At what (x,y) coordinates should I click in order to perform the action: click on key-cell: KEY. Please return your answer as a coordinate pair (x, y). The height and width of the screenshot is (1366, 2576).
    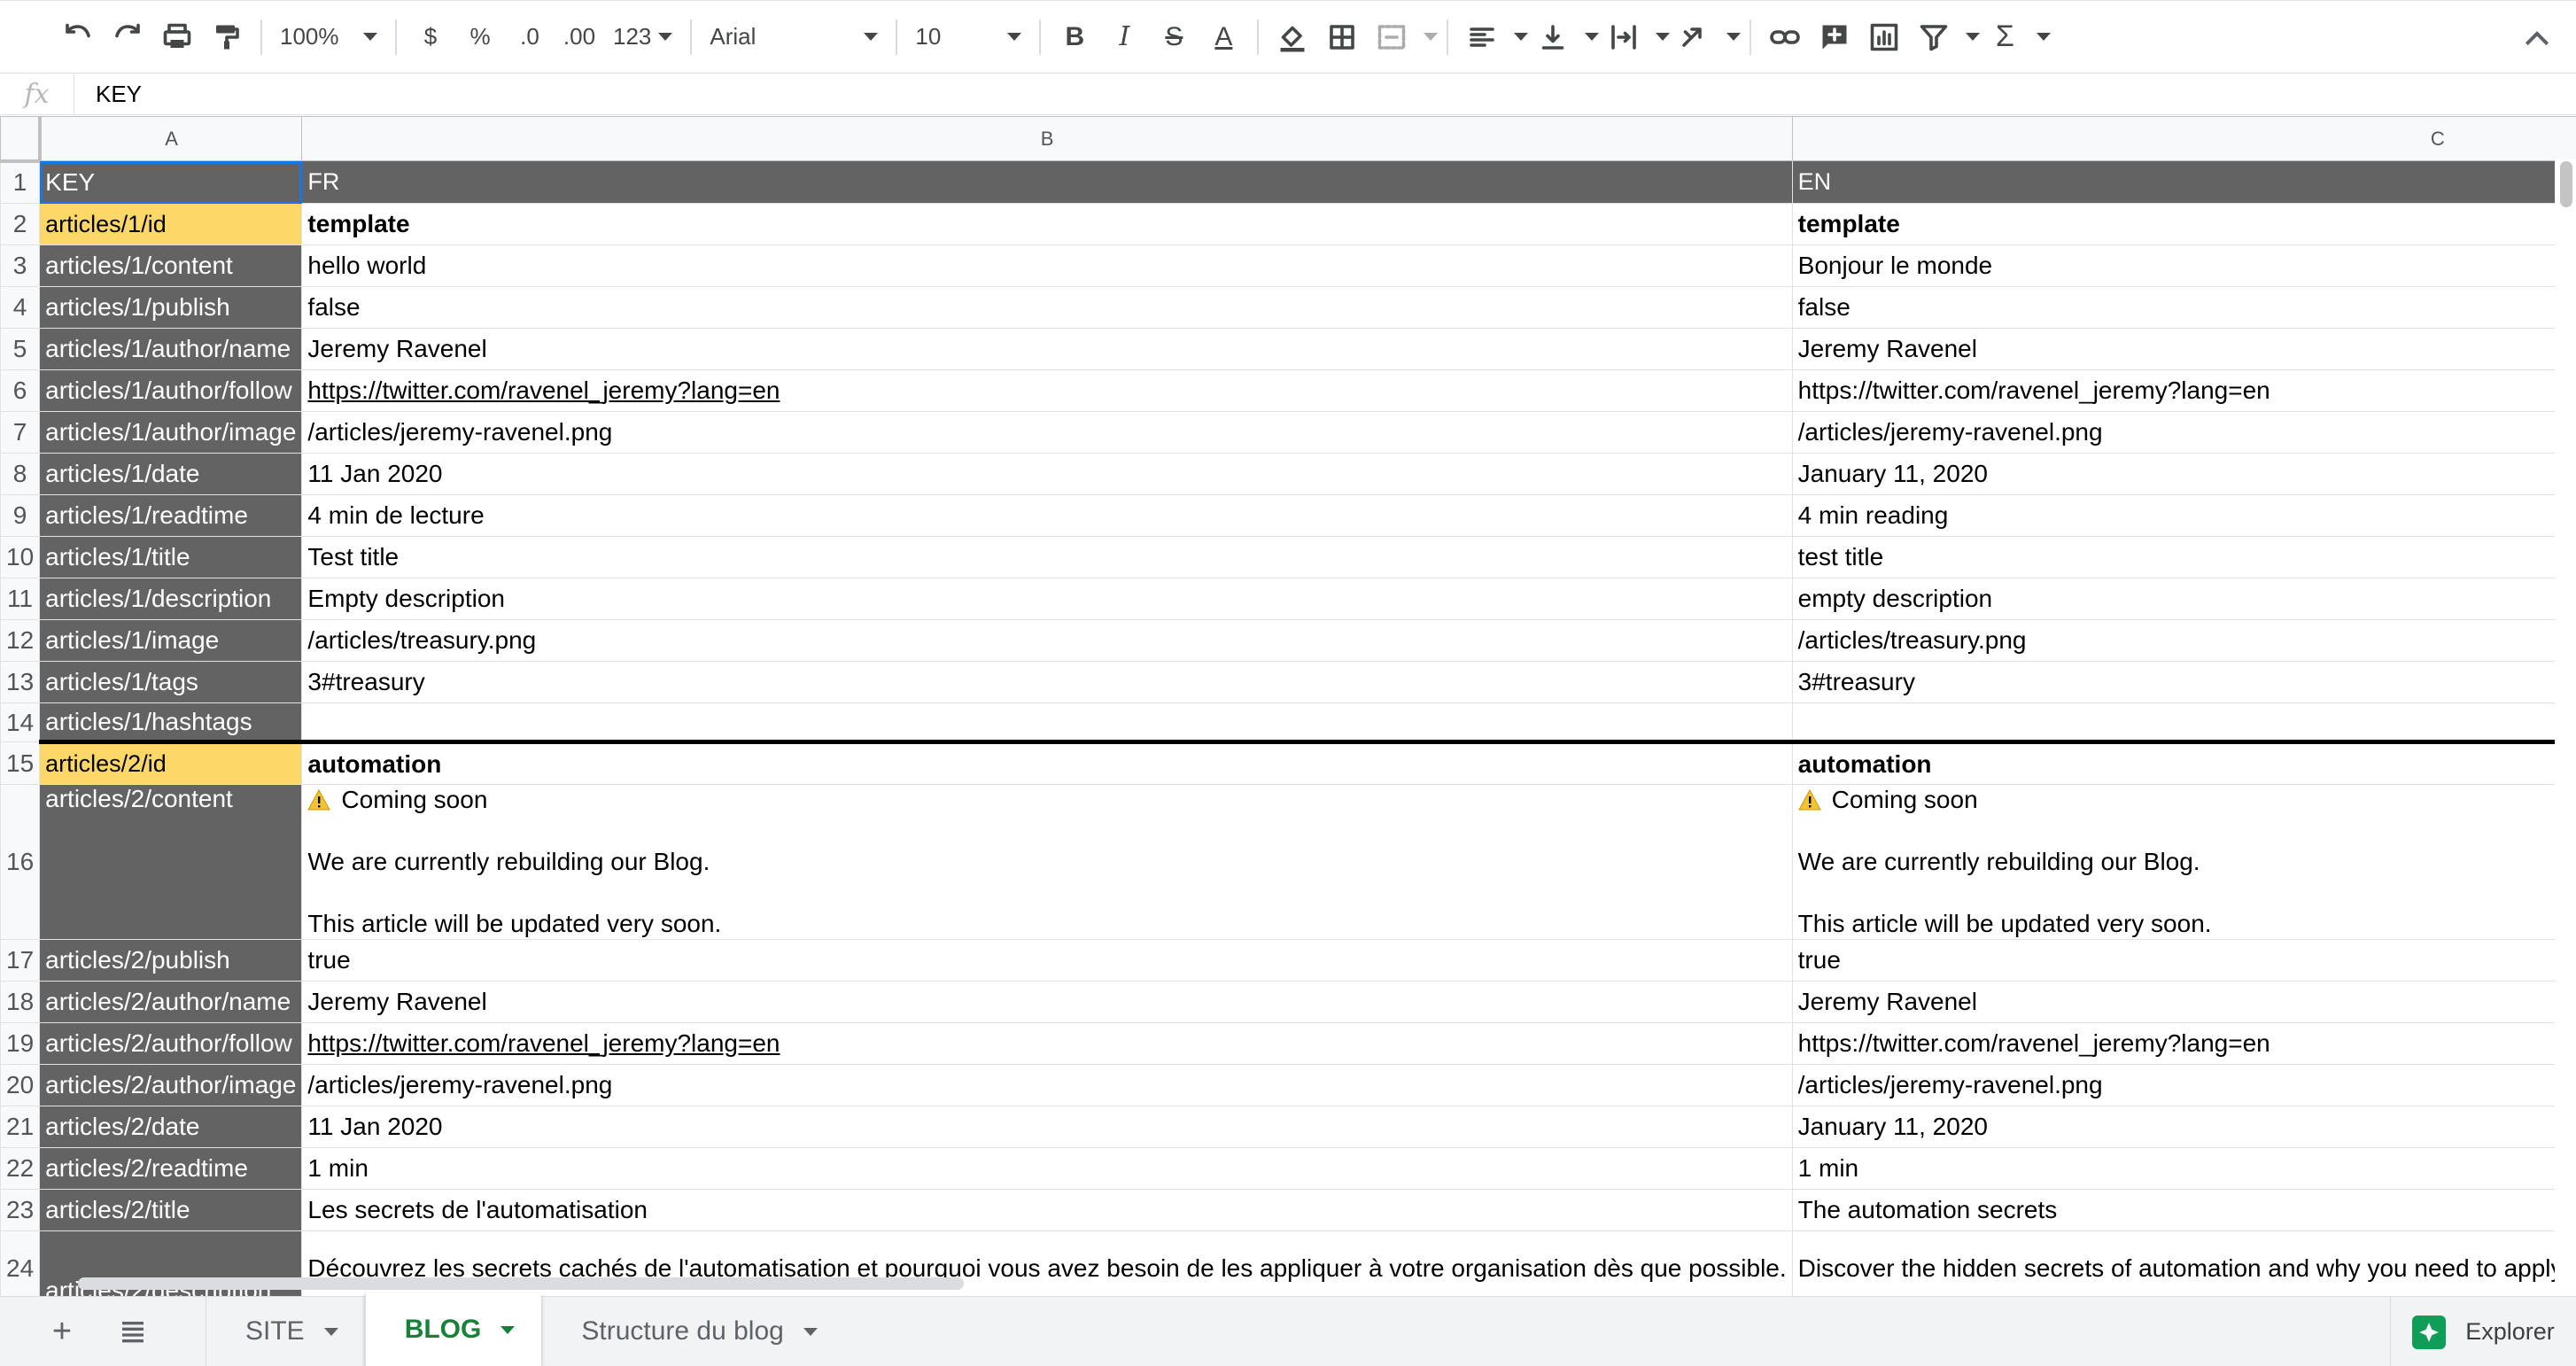
    Looking at the image, I should click on (171, 182).